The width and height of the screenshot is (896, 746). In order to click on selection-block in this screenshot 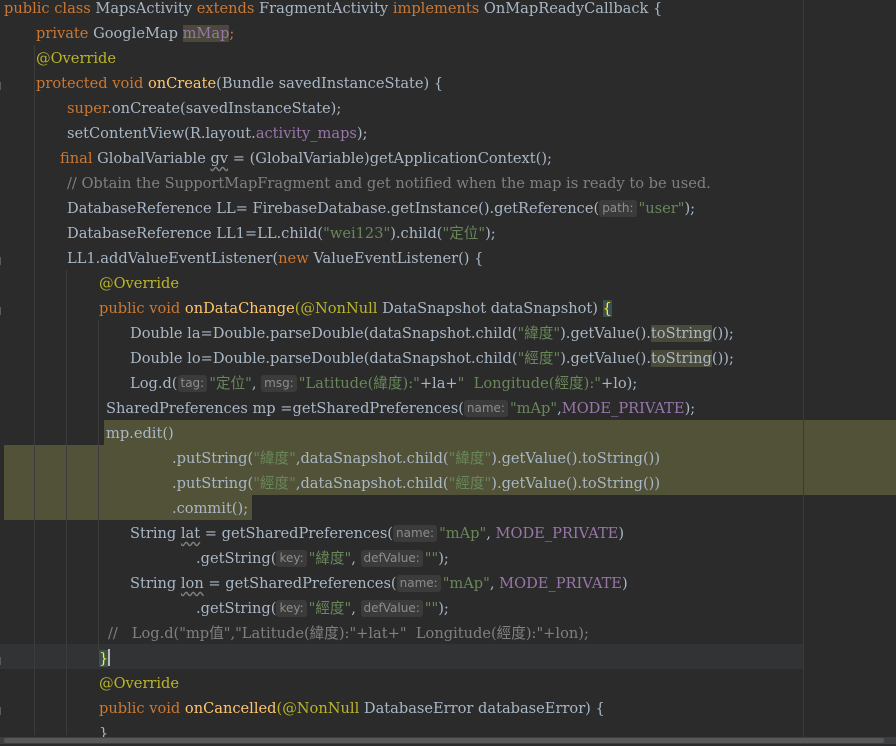, I will do `click(500, 432)`.